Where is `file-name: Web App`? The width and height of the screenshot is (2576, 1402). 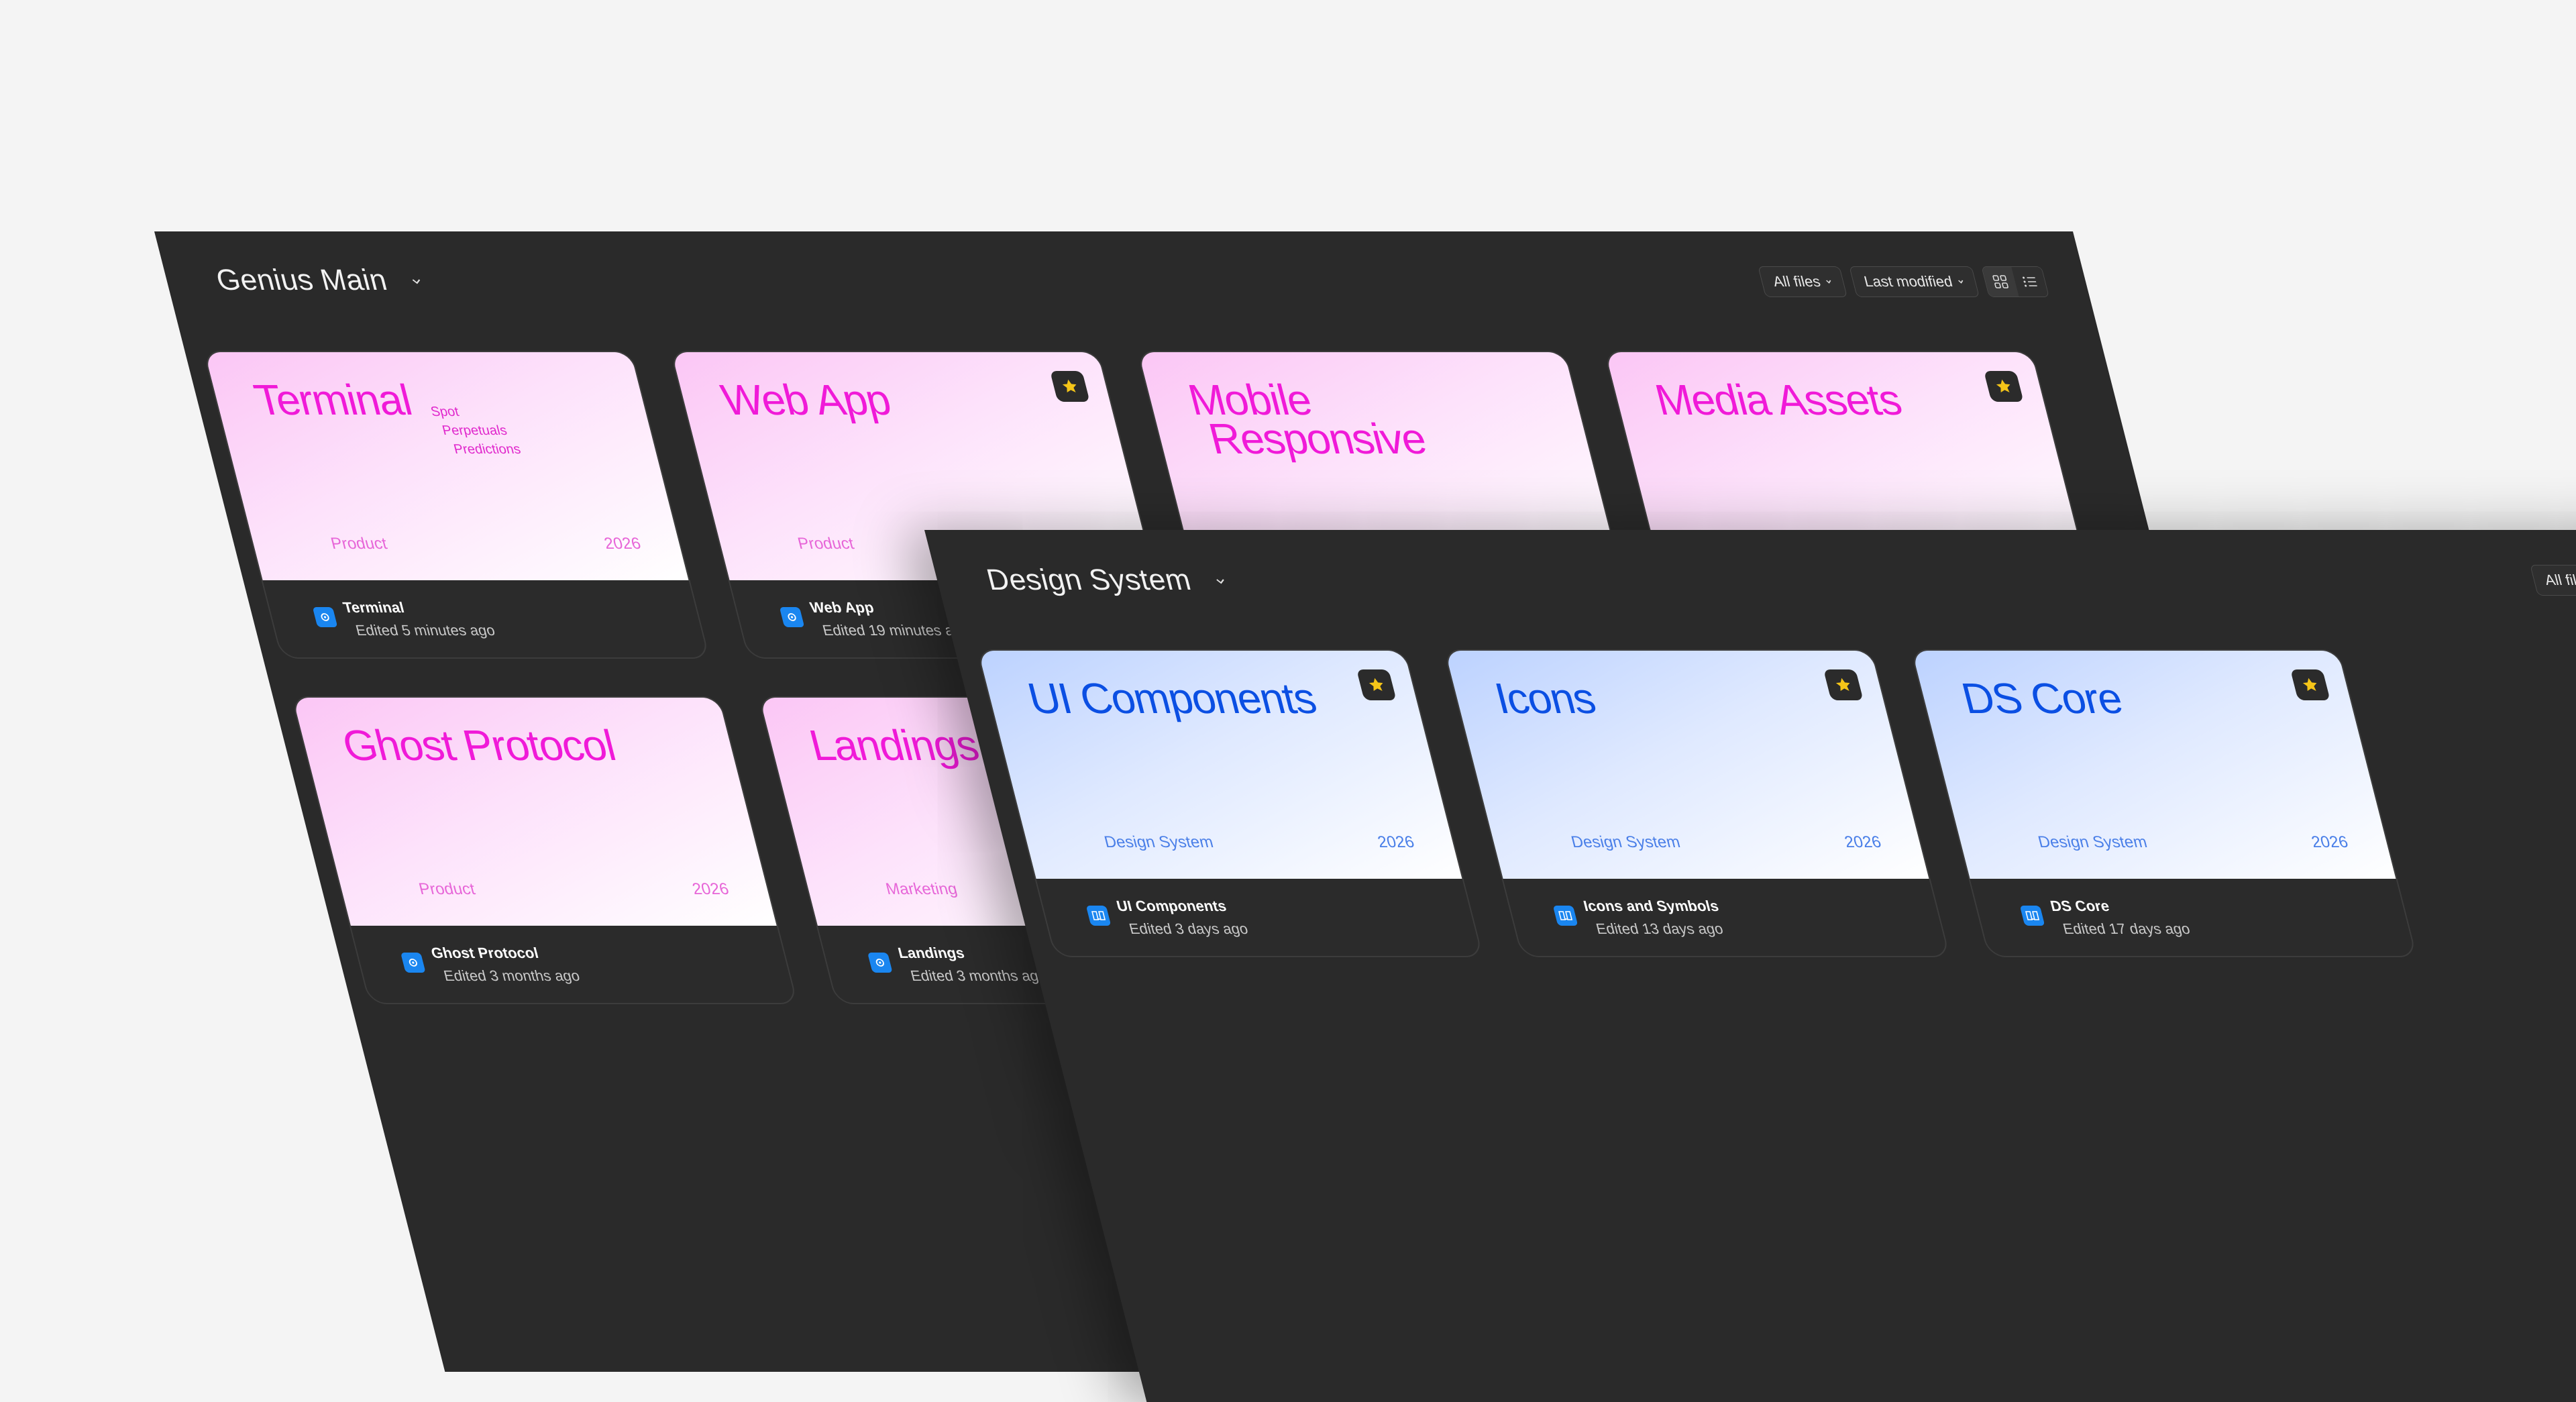
file-name: Web App is located at coordinates (842, 608).